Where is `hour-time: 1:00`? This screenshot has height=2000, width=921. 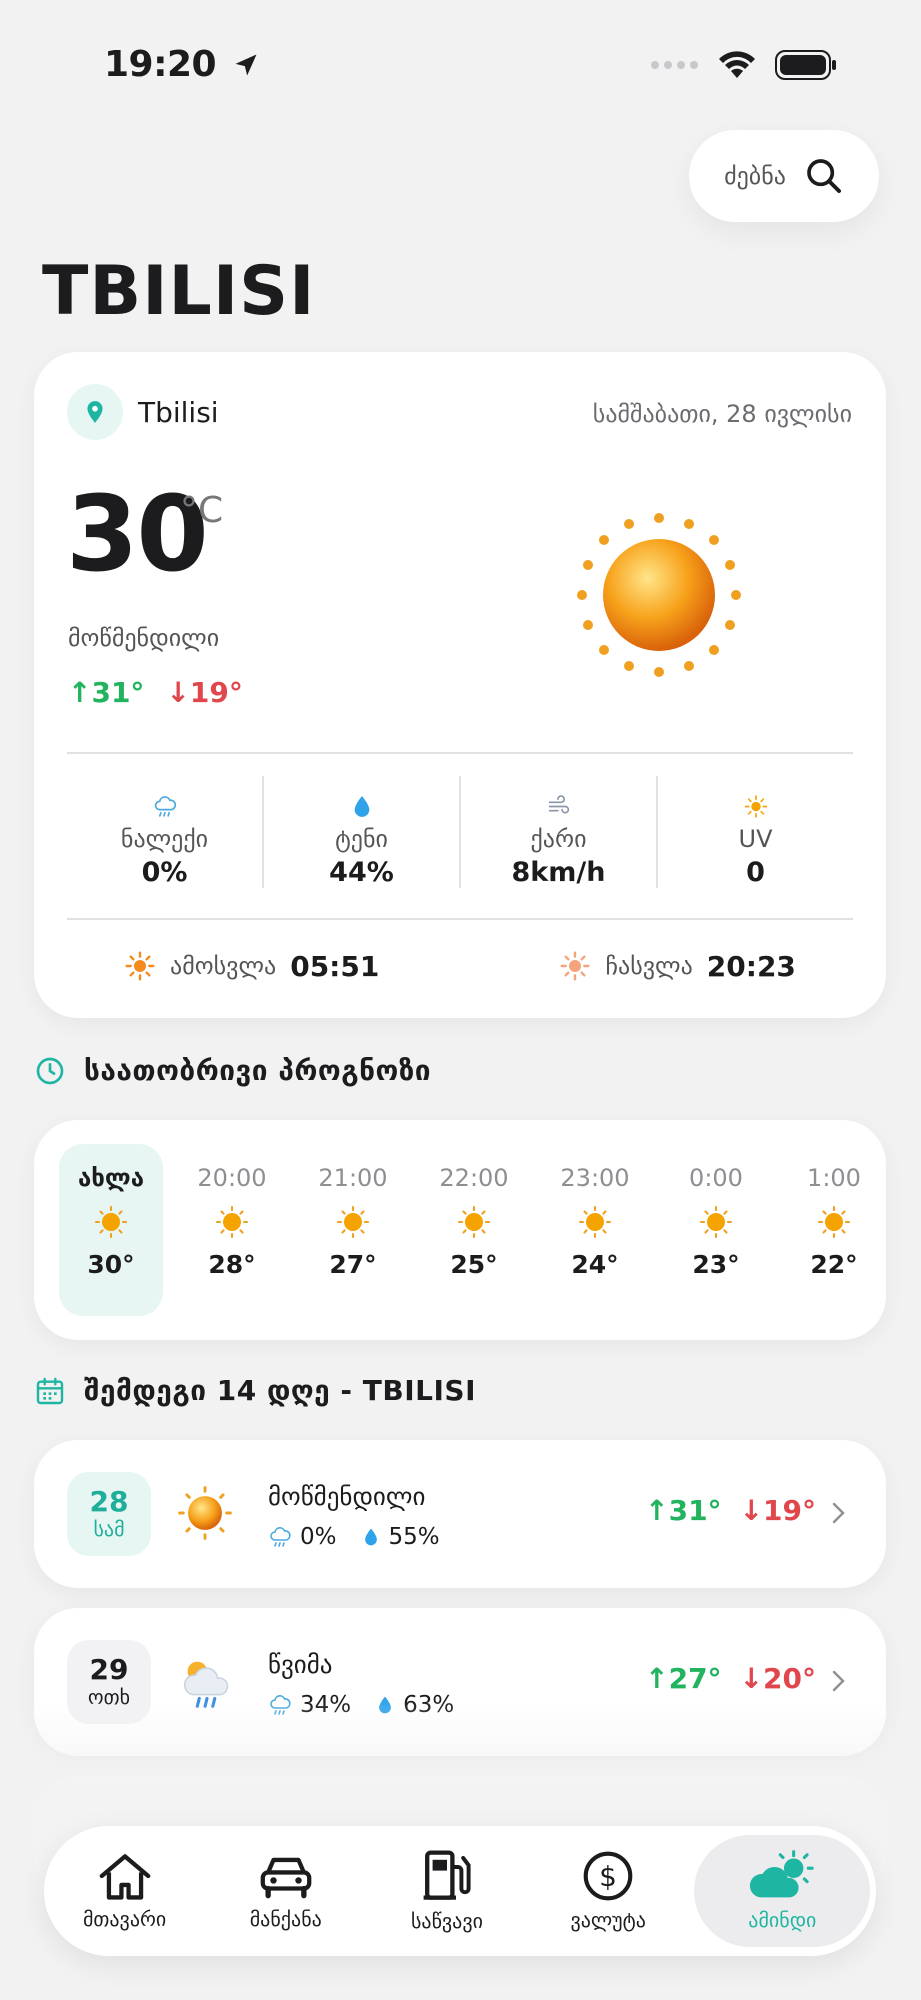
hour-time: 1:00 is located at coordinates (834, 1178).